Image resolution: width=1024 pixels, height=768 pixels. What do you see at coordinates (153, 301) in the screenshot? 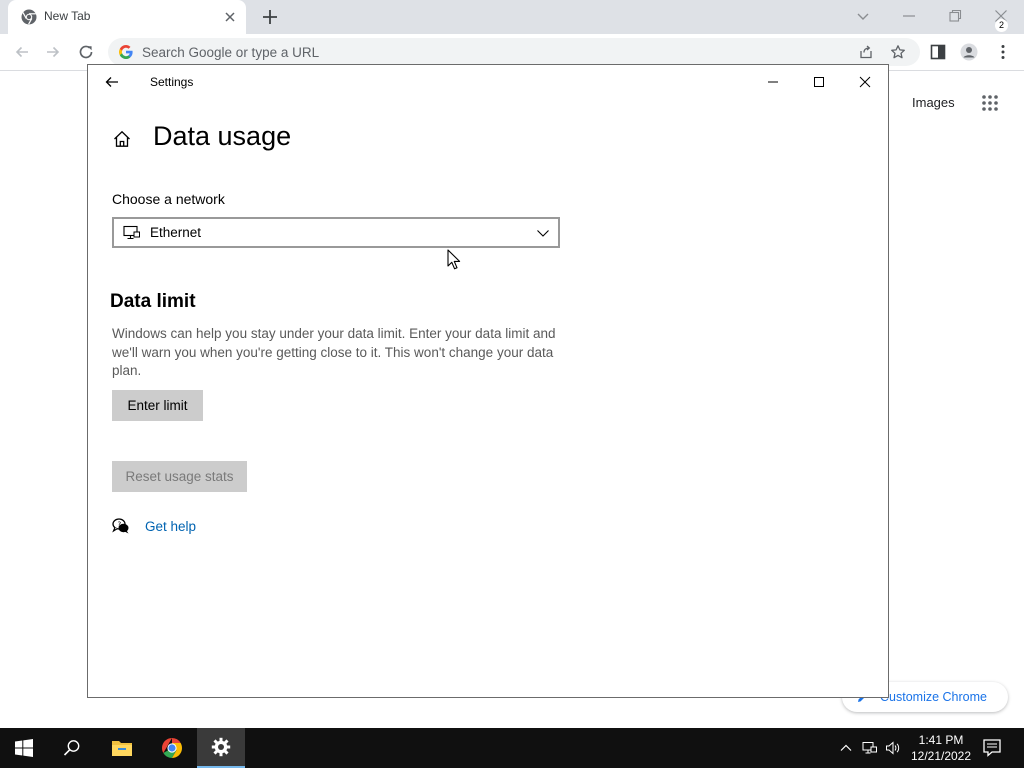
I see `data-limit-heading: Data limit` at bounding box center [153, 301].